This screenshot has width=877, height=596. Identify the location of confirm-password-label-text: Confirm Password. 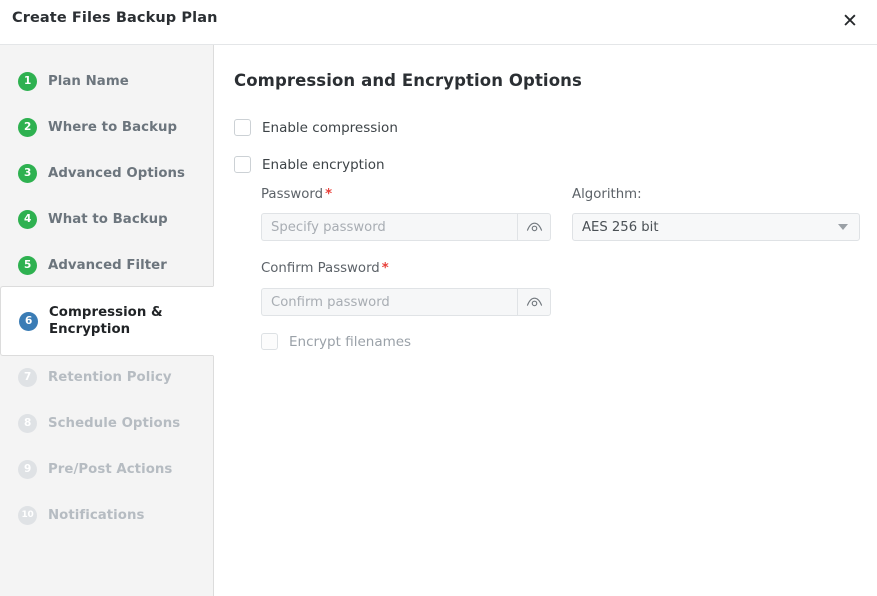
(320, 268).